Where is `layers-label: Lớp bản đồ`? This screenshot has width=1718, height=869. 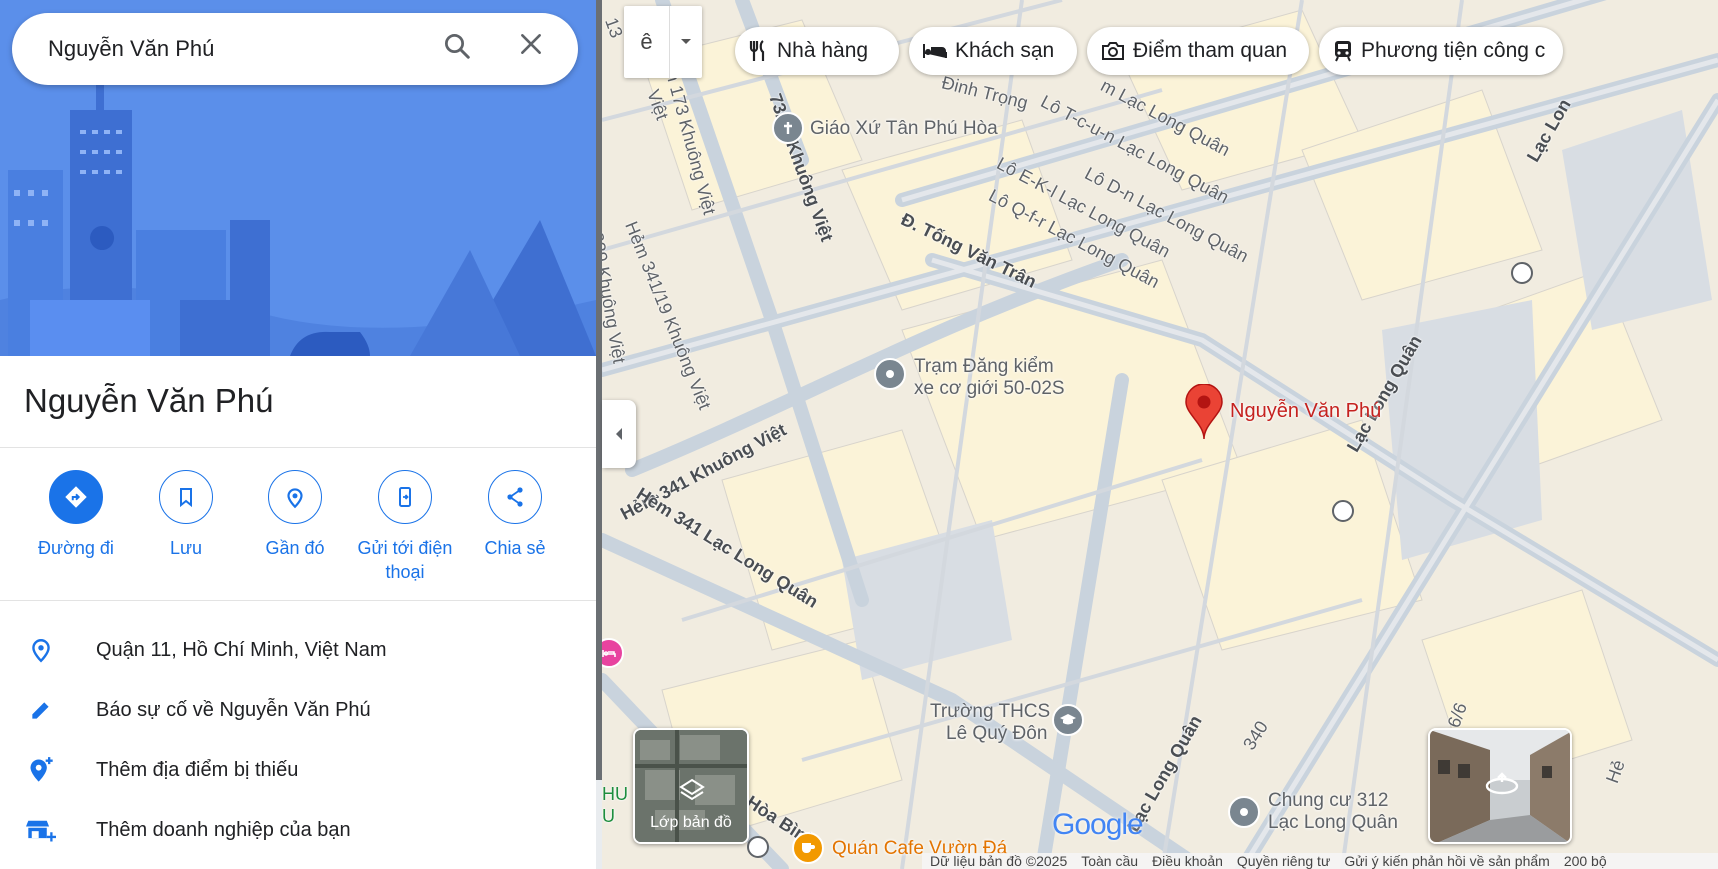
layers-label: Lớp bản đồ is located at coordinates (691, 822).